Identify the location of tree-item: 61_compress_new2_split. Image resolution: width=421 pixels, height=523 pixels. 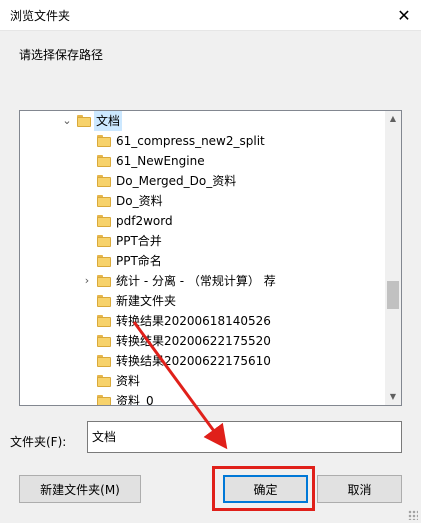
(202, 141).